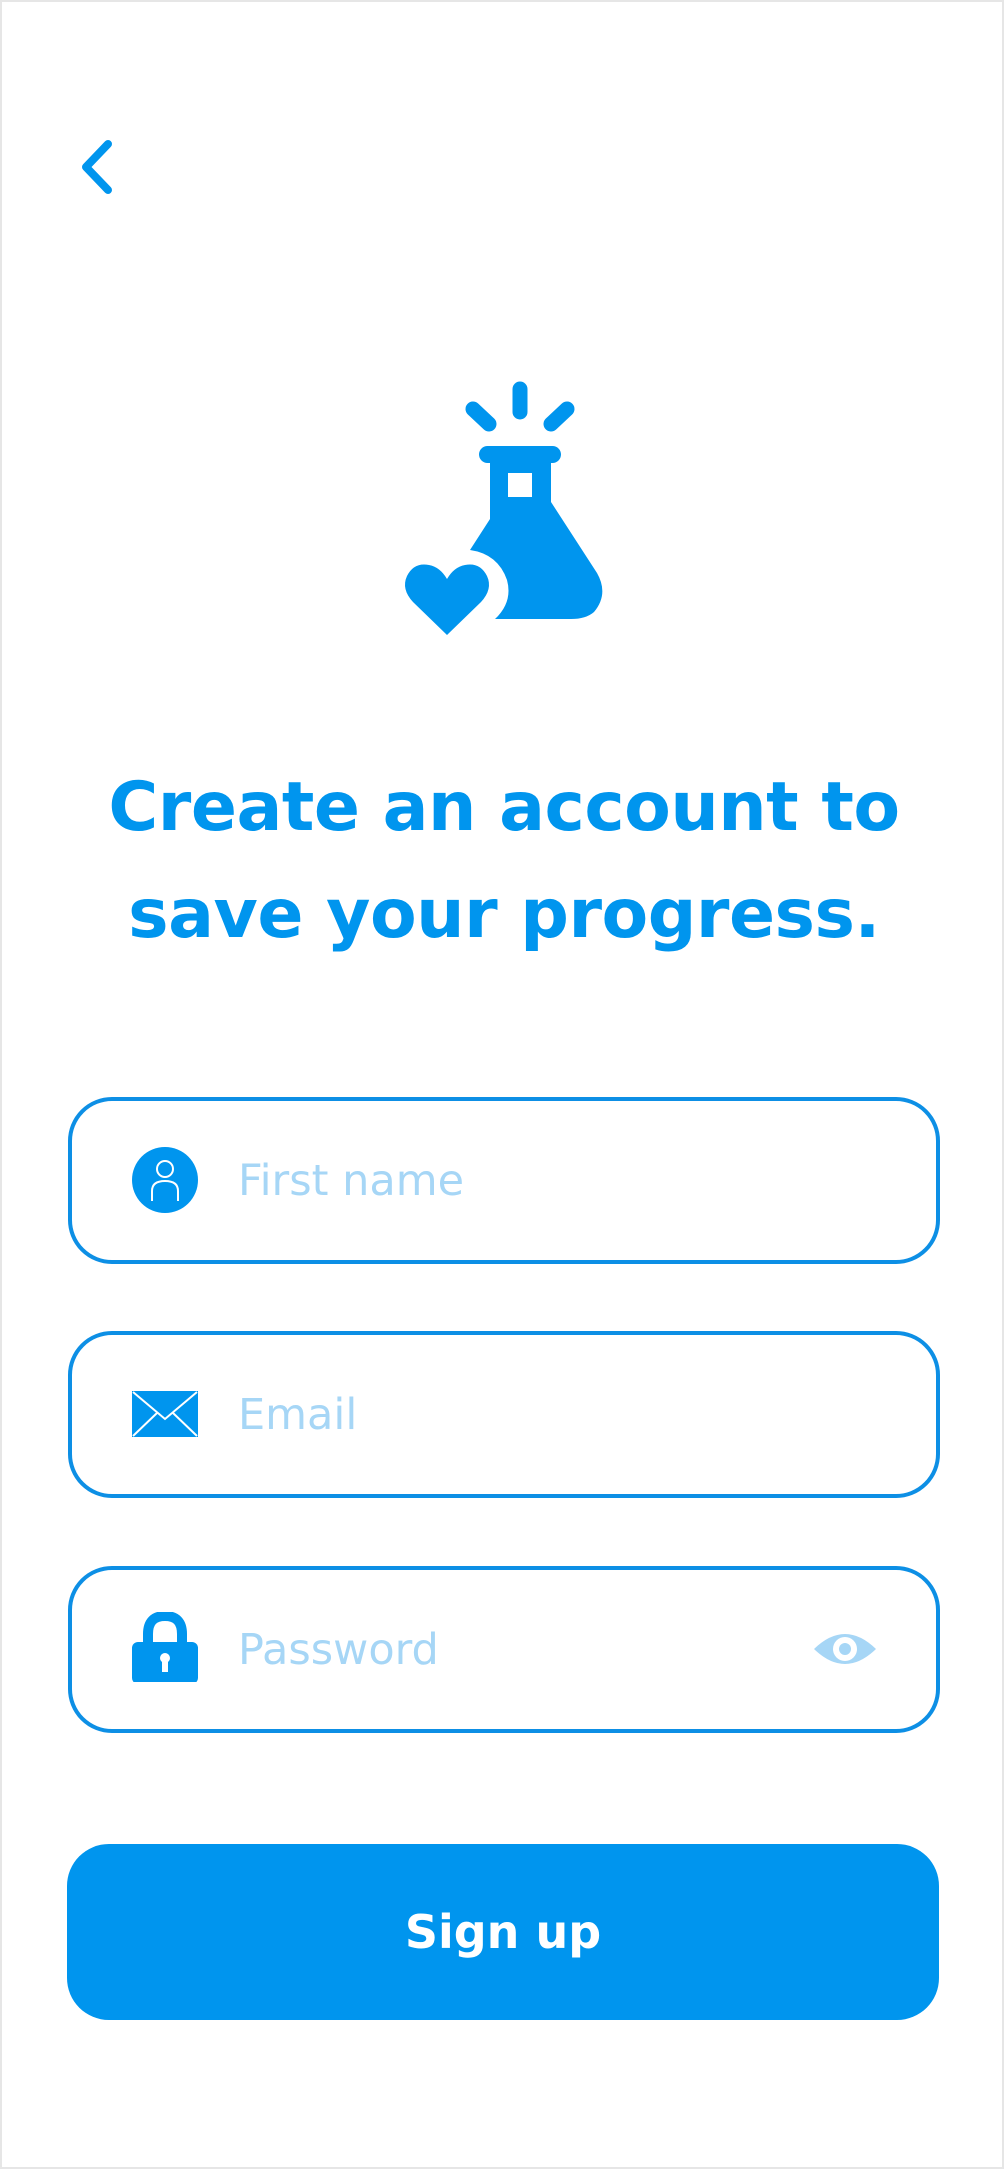  I want to click on first-name-input, so click(518, 1181).